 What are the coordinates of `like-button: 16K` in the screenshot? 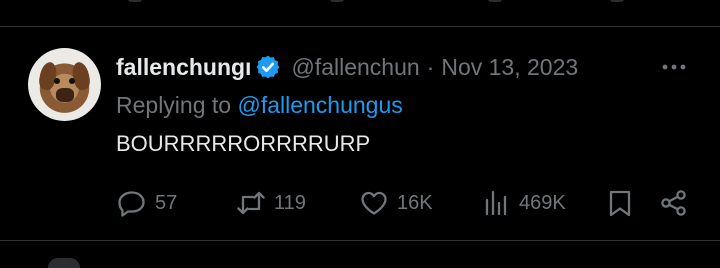 It's located at (396, 203).